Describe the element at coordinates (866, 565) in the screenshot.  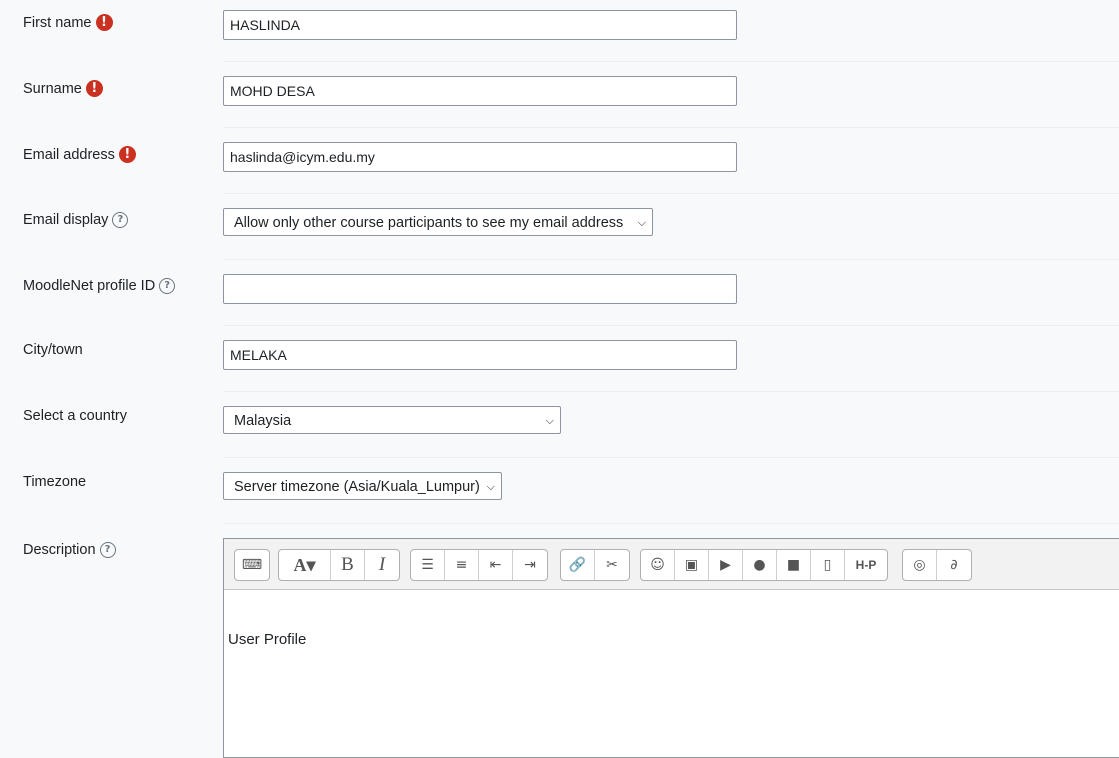
I see `h5p-icon: H-P` at that location.